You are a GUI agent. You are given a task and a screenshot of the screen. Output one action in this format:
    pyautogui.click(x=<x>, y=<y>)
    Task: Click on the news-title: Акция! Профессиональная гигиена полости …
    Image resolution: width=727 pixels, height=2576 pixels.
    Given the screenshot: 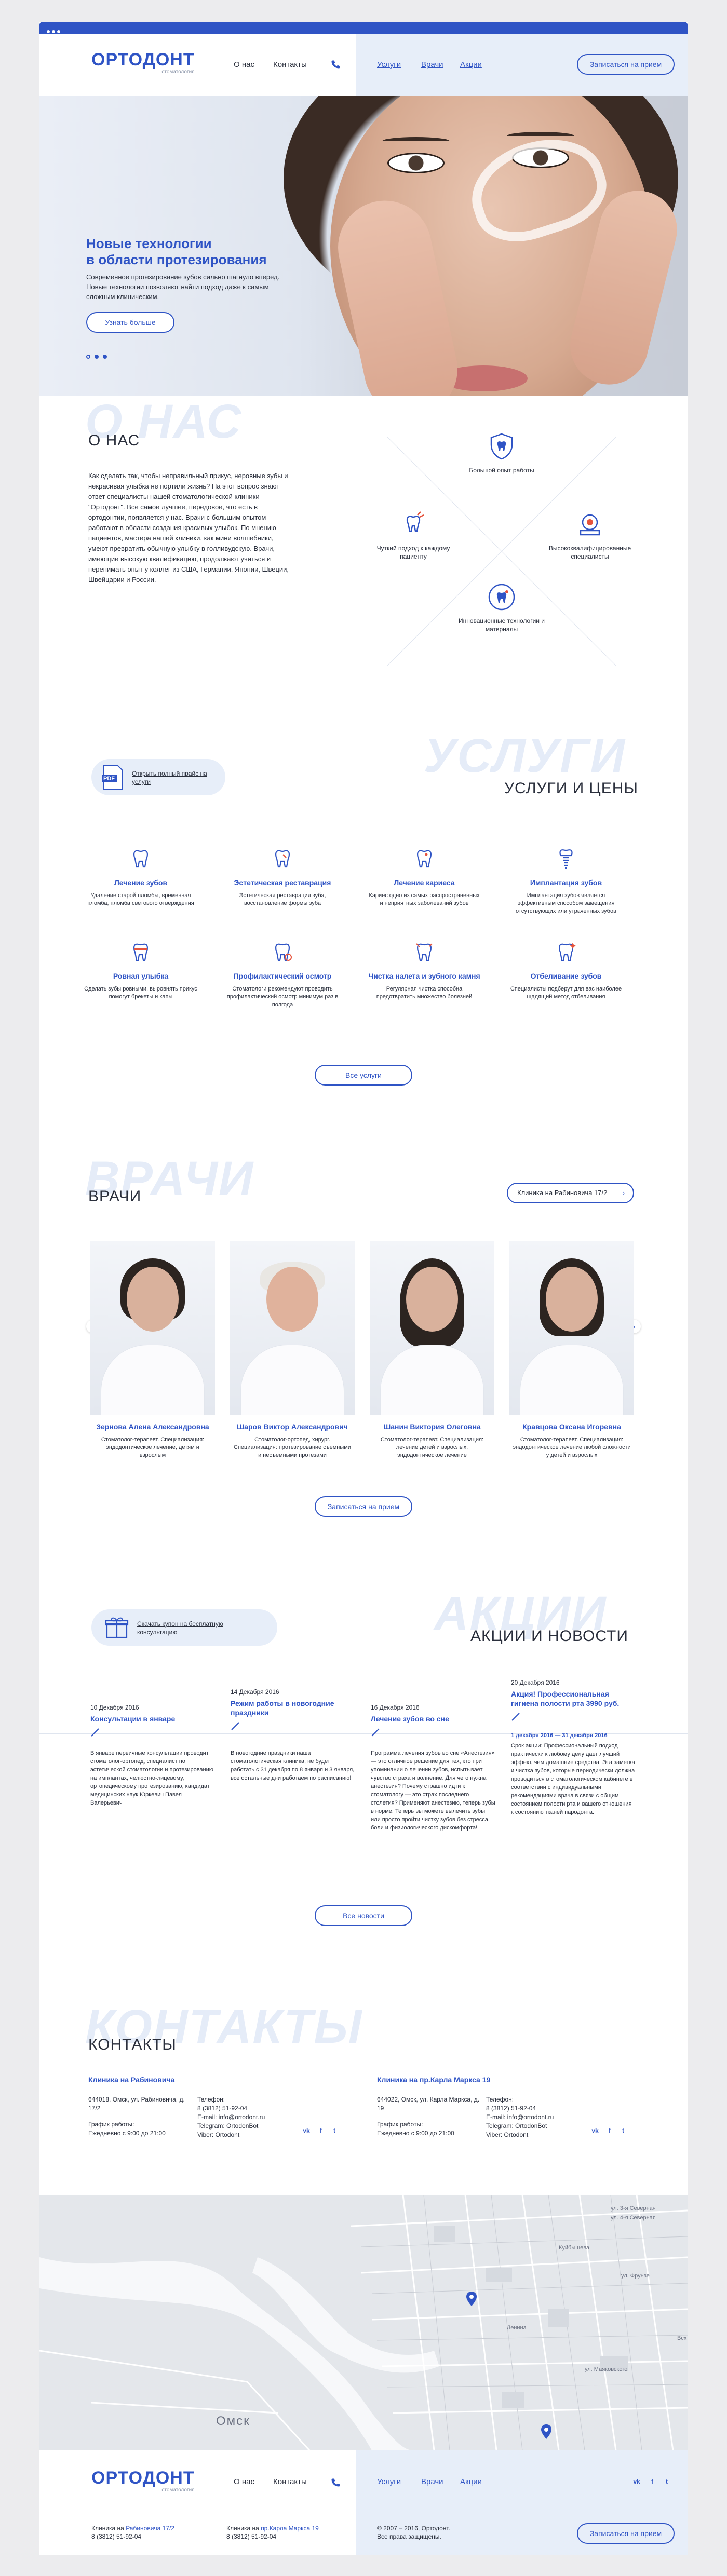 What is the action you would take?
    pyautogui.click(x=573, y=1698)
    